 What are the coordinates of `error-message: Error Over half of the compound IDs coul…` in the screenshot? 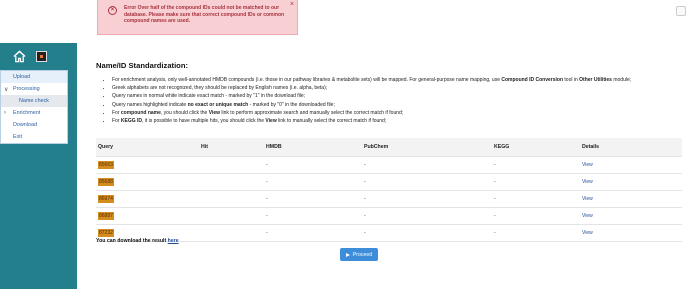 It's located at (207, 15).